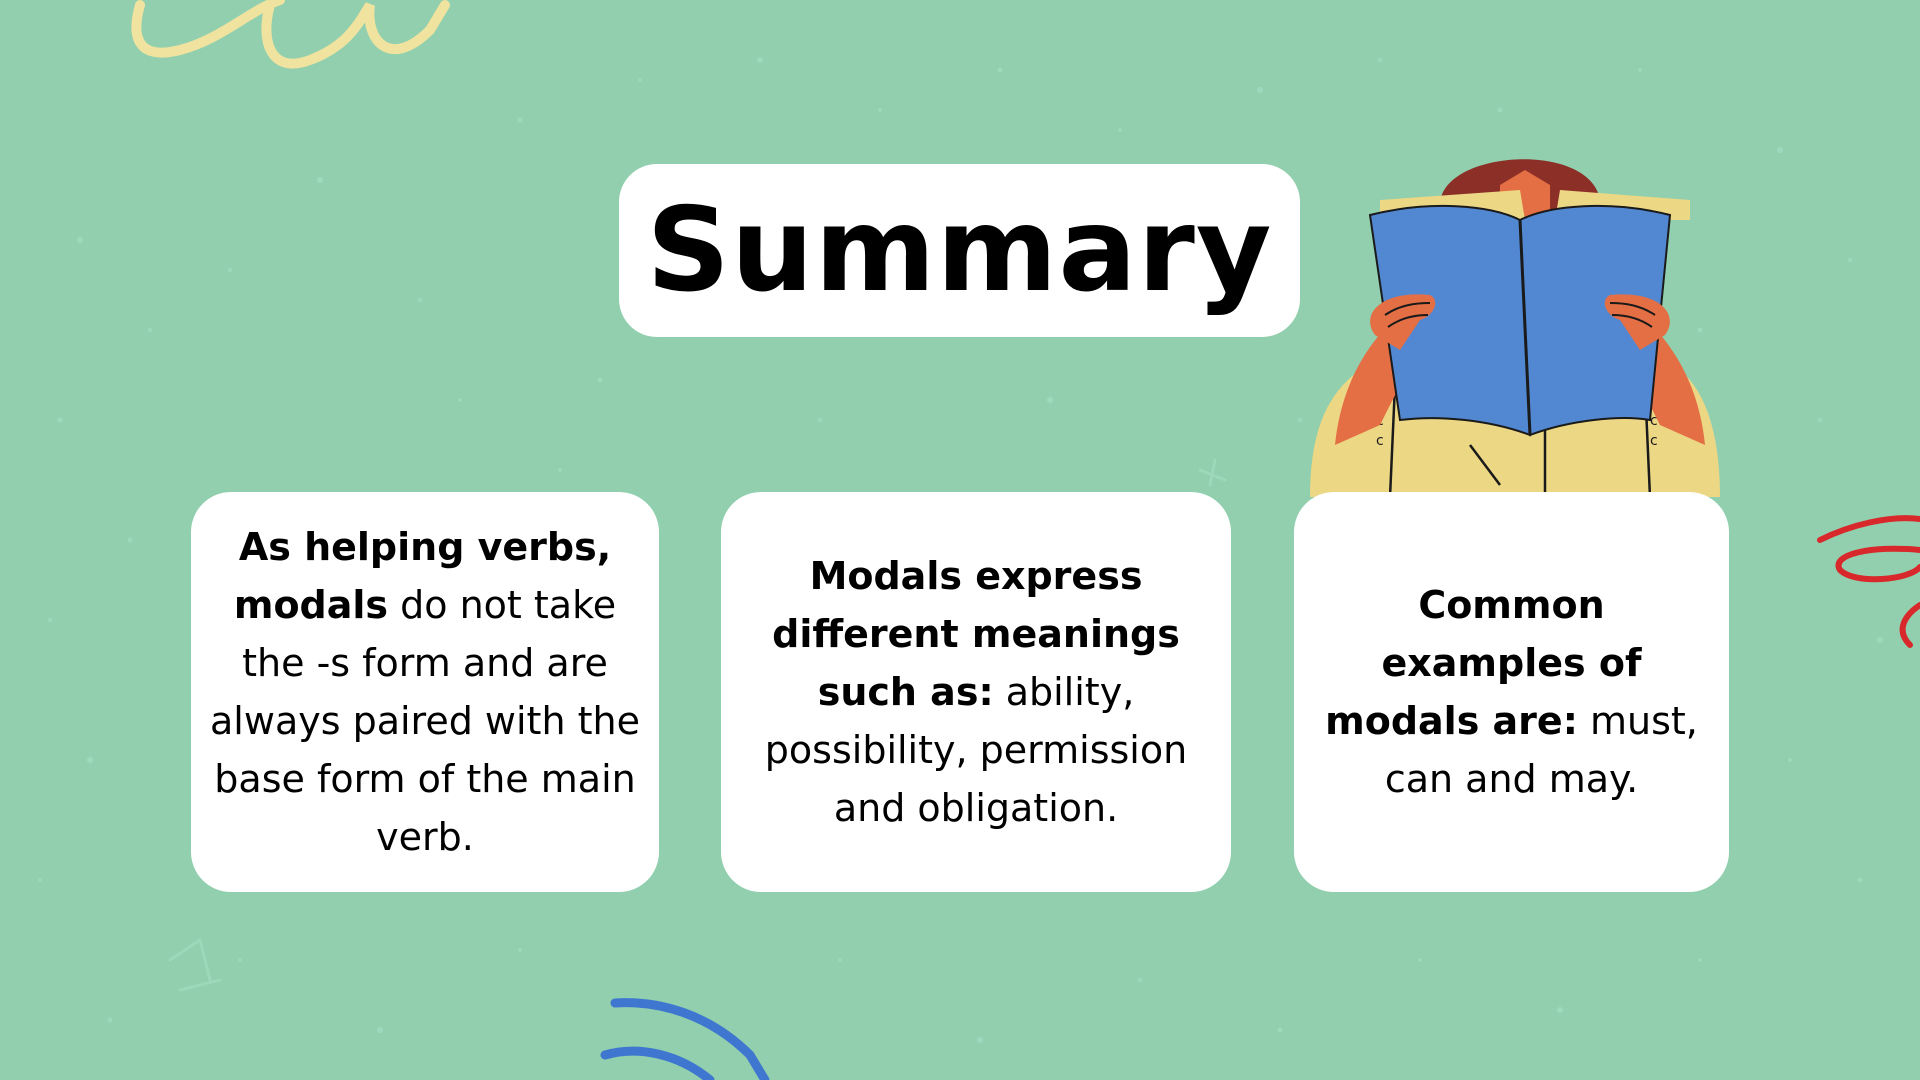 The width and height of the screenshot is (1920, 1080). I want to click on blue-scribble-icon, so click(685, 1039).